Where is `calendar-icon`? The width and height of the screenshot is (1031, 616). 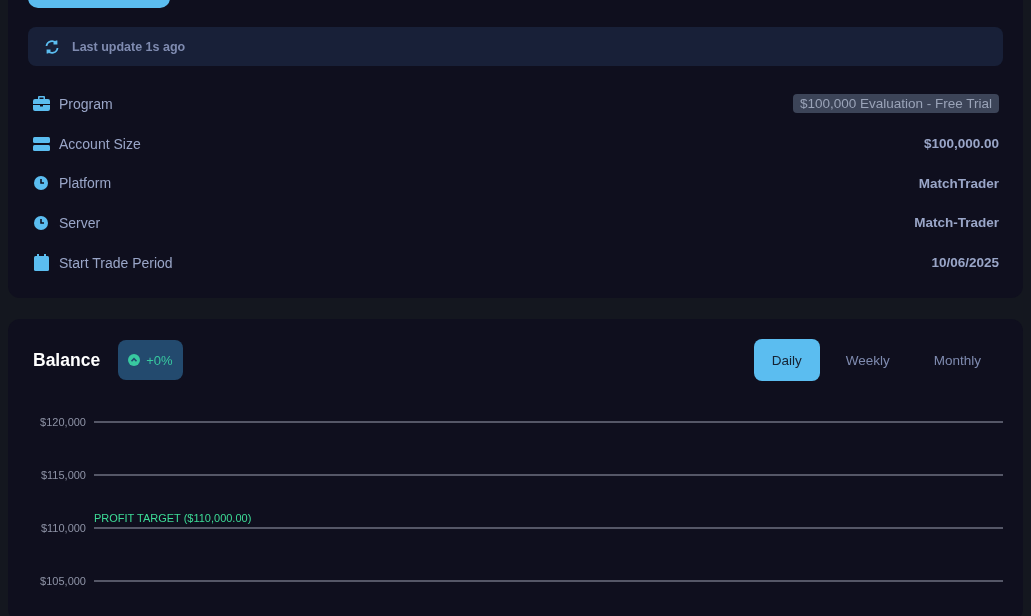
calendar-icon is located at coordinates (41, 263).